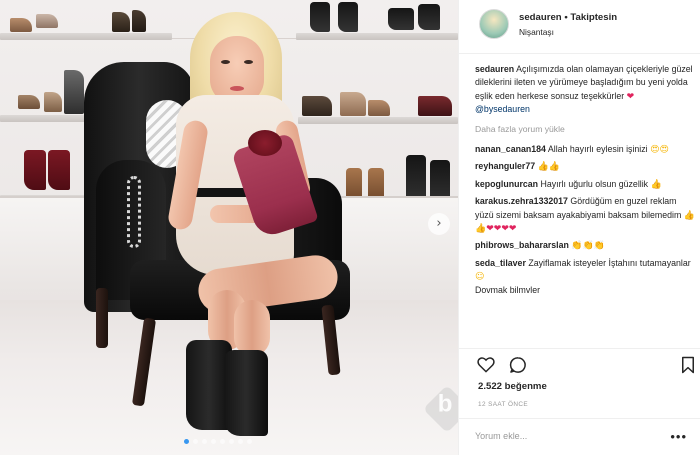 This screenshot has width=700, height=455. I want to click on comment-username: nanan_canan184, so click(510, 149).